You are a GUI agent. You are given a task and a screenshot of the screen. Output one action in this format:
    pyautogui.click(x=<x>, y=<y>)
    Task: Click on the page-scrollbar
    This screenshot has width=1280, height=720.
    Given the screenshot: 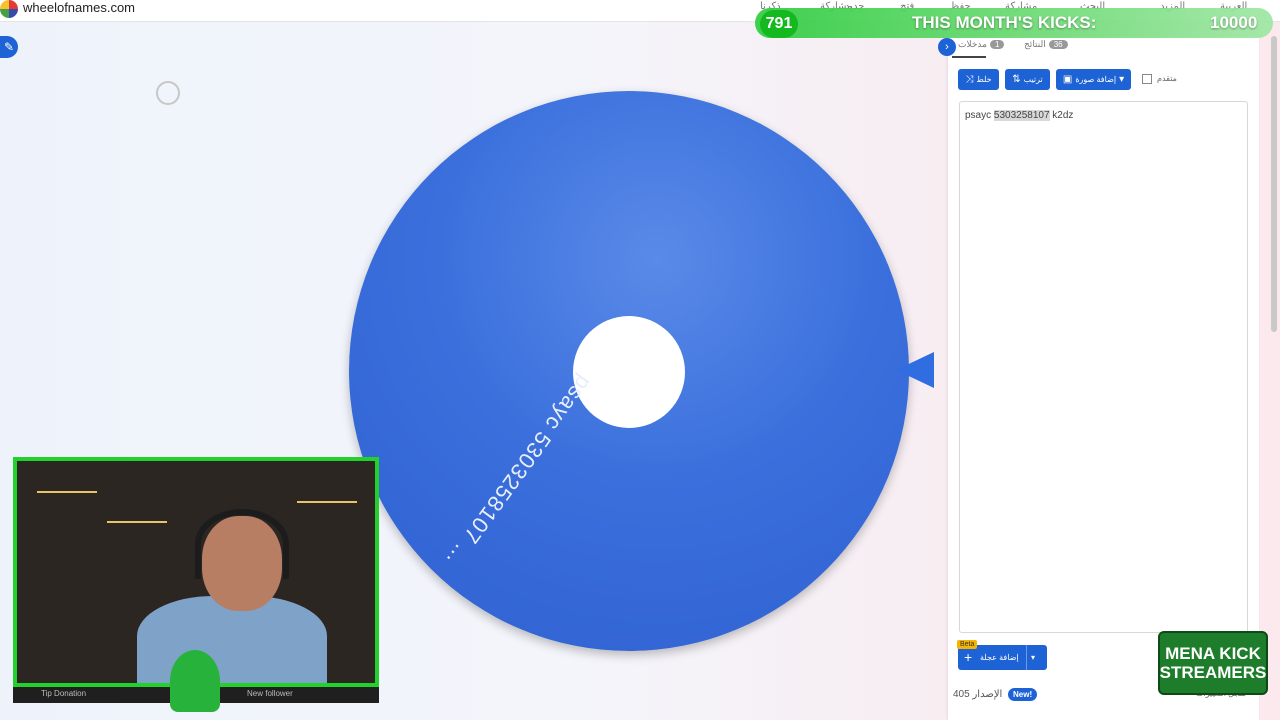 What is the action you would take?
    pyautogui.click(x=1274, y=184)
    